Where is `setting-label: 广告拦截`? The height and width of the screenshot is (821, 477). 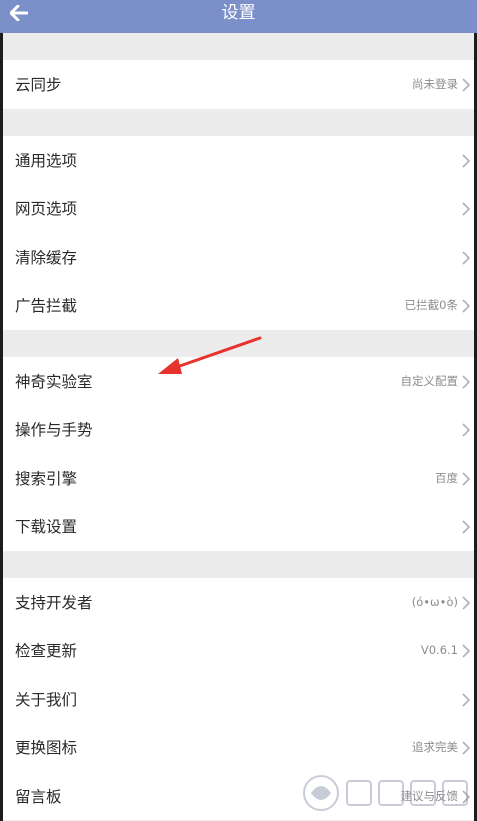 setting-label: 广告拦截 is located at coordinates (46, 306).